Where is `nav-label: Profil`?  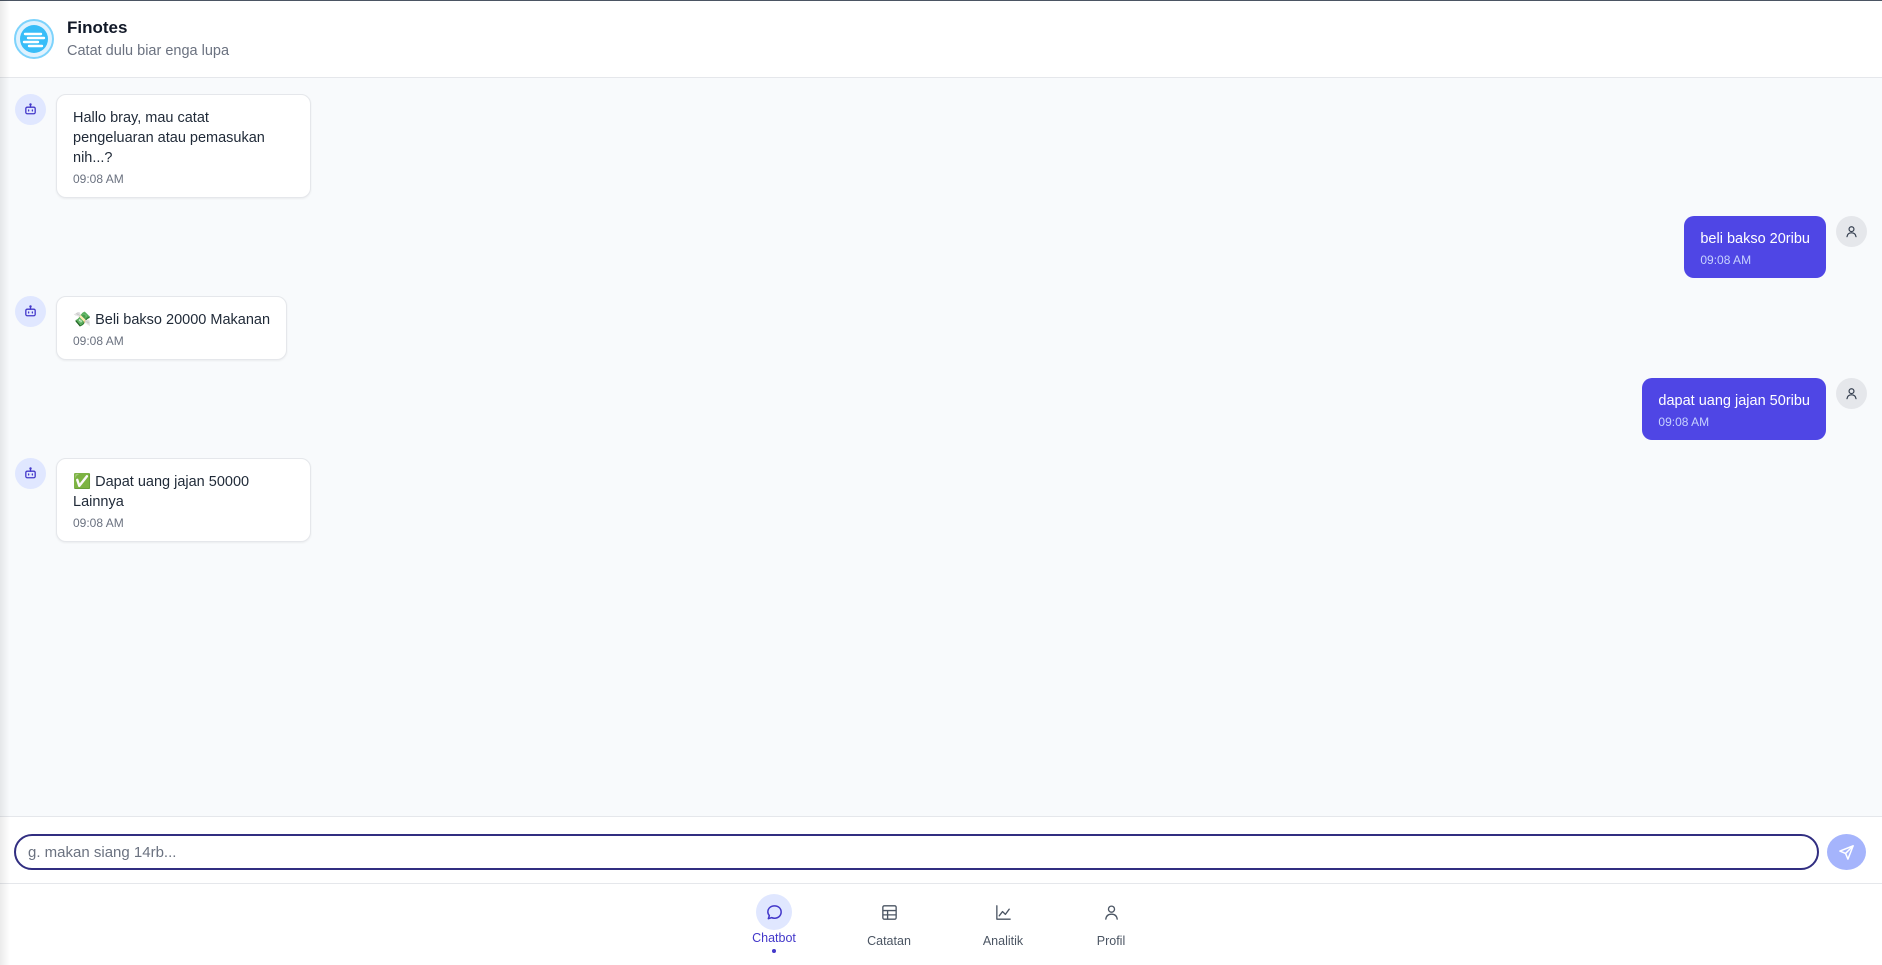 nav-label: Profil is located at coordinates (1111, 941).